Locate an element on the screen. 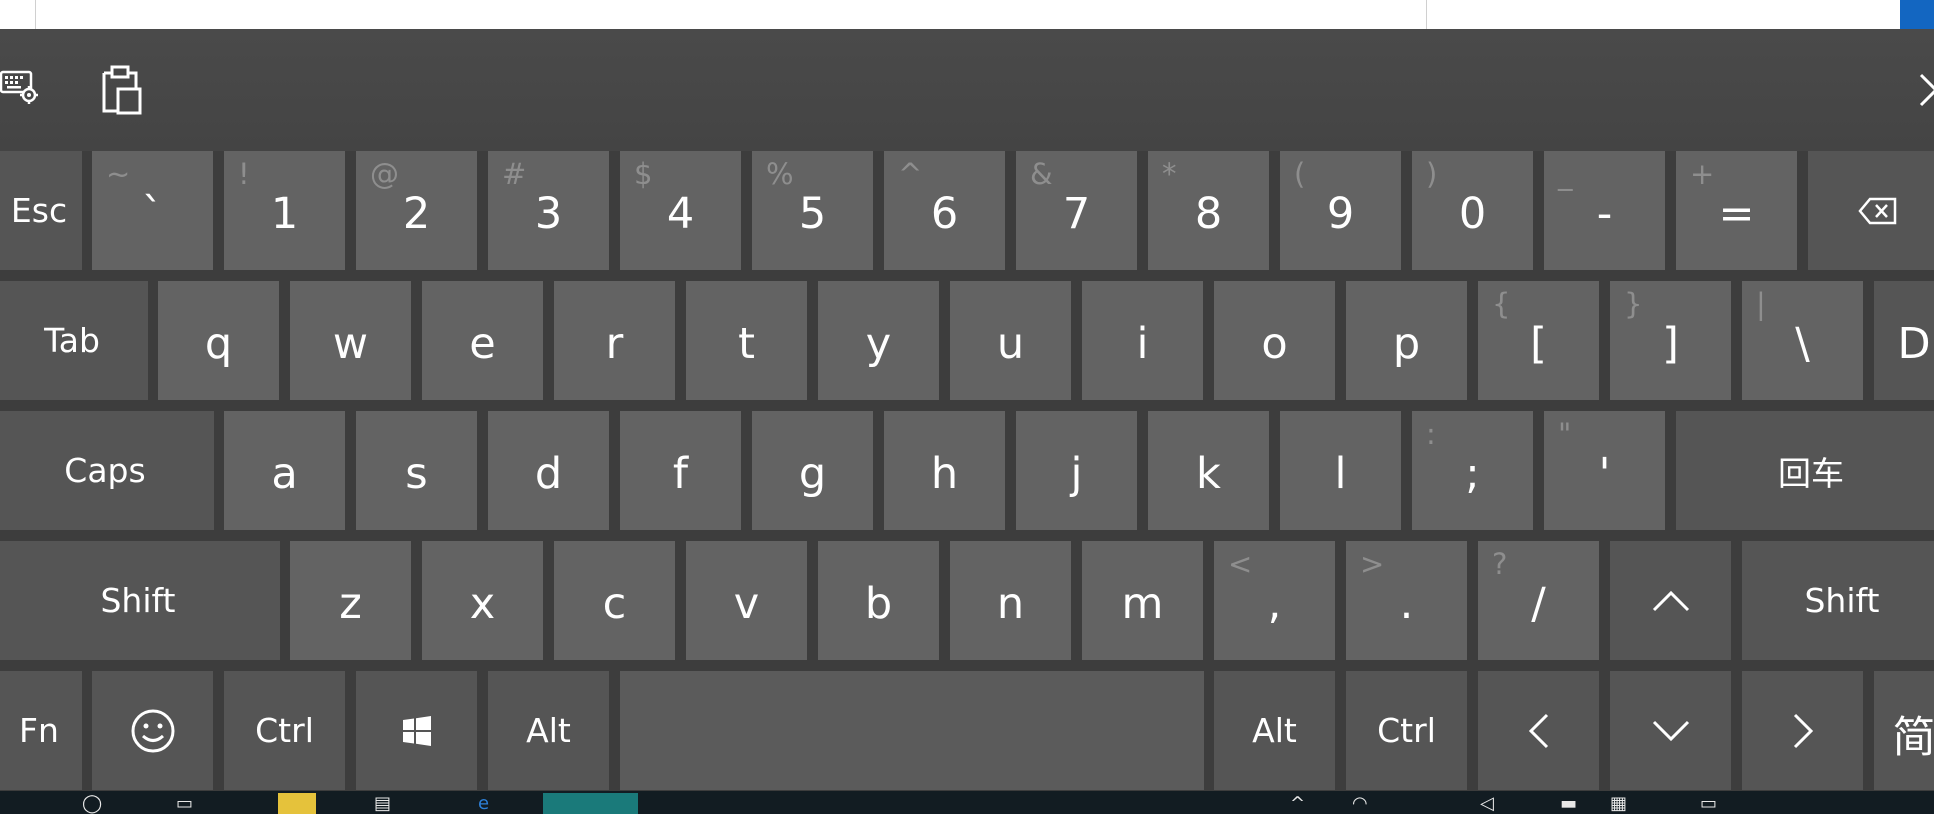 This screenshot has width=1934, height=814. key-2: @2 is located at coordinates (416, 210).